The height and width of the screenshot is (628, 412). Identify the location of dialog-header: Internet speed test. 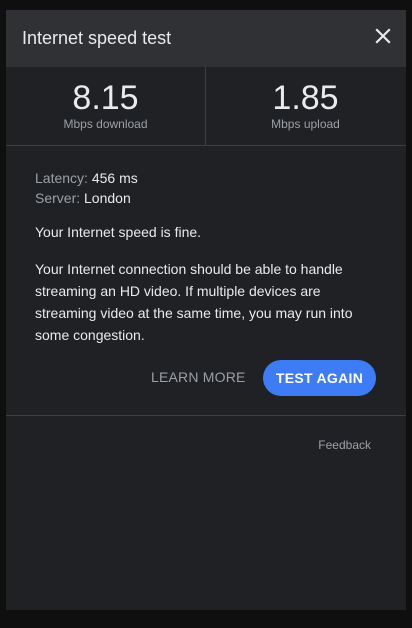
(206, 38).